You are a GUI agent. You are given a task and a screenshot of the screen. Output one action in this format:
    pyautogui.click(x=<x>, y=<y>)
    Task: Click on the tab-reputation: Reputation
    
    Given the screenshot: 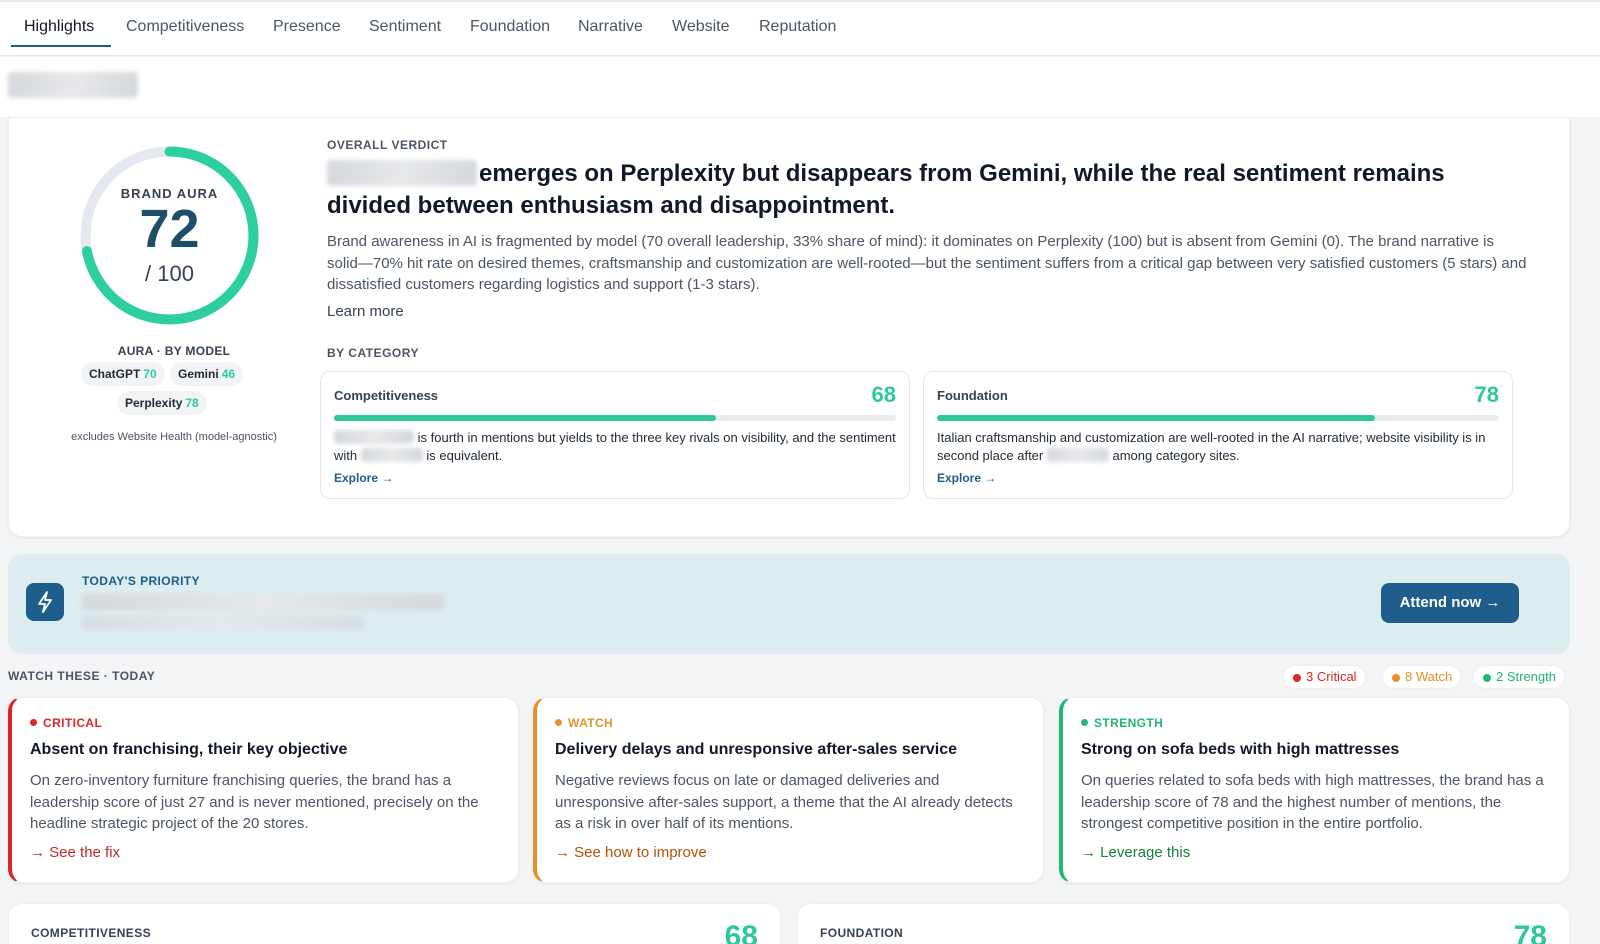 What is the action you would take?
    pyautogui.click(x=797, y=33)
    